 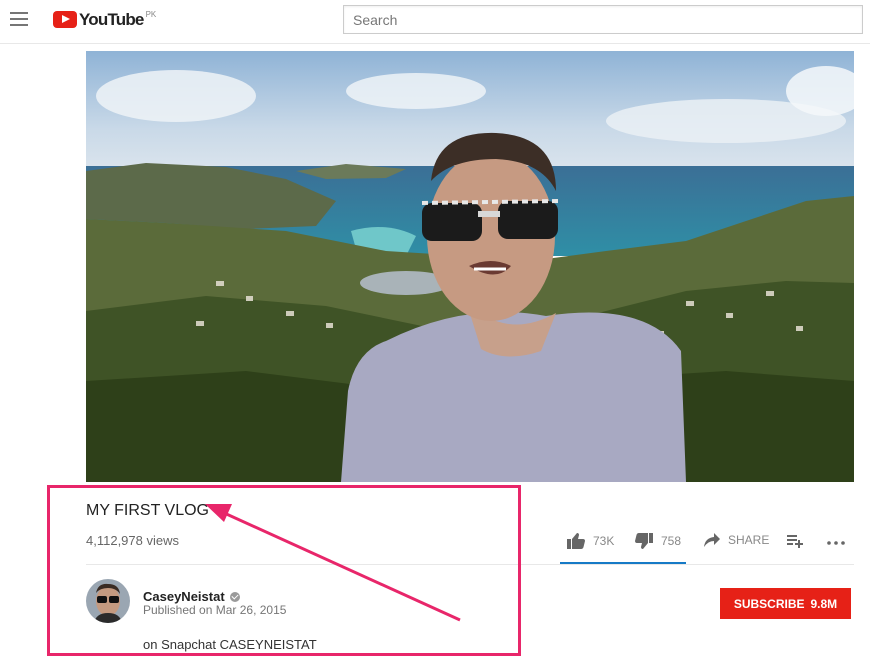 I want to click on like-count: 73K, so click(x=604, y=541).